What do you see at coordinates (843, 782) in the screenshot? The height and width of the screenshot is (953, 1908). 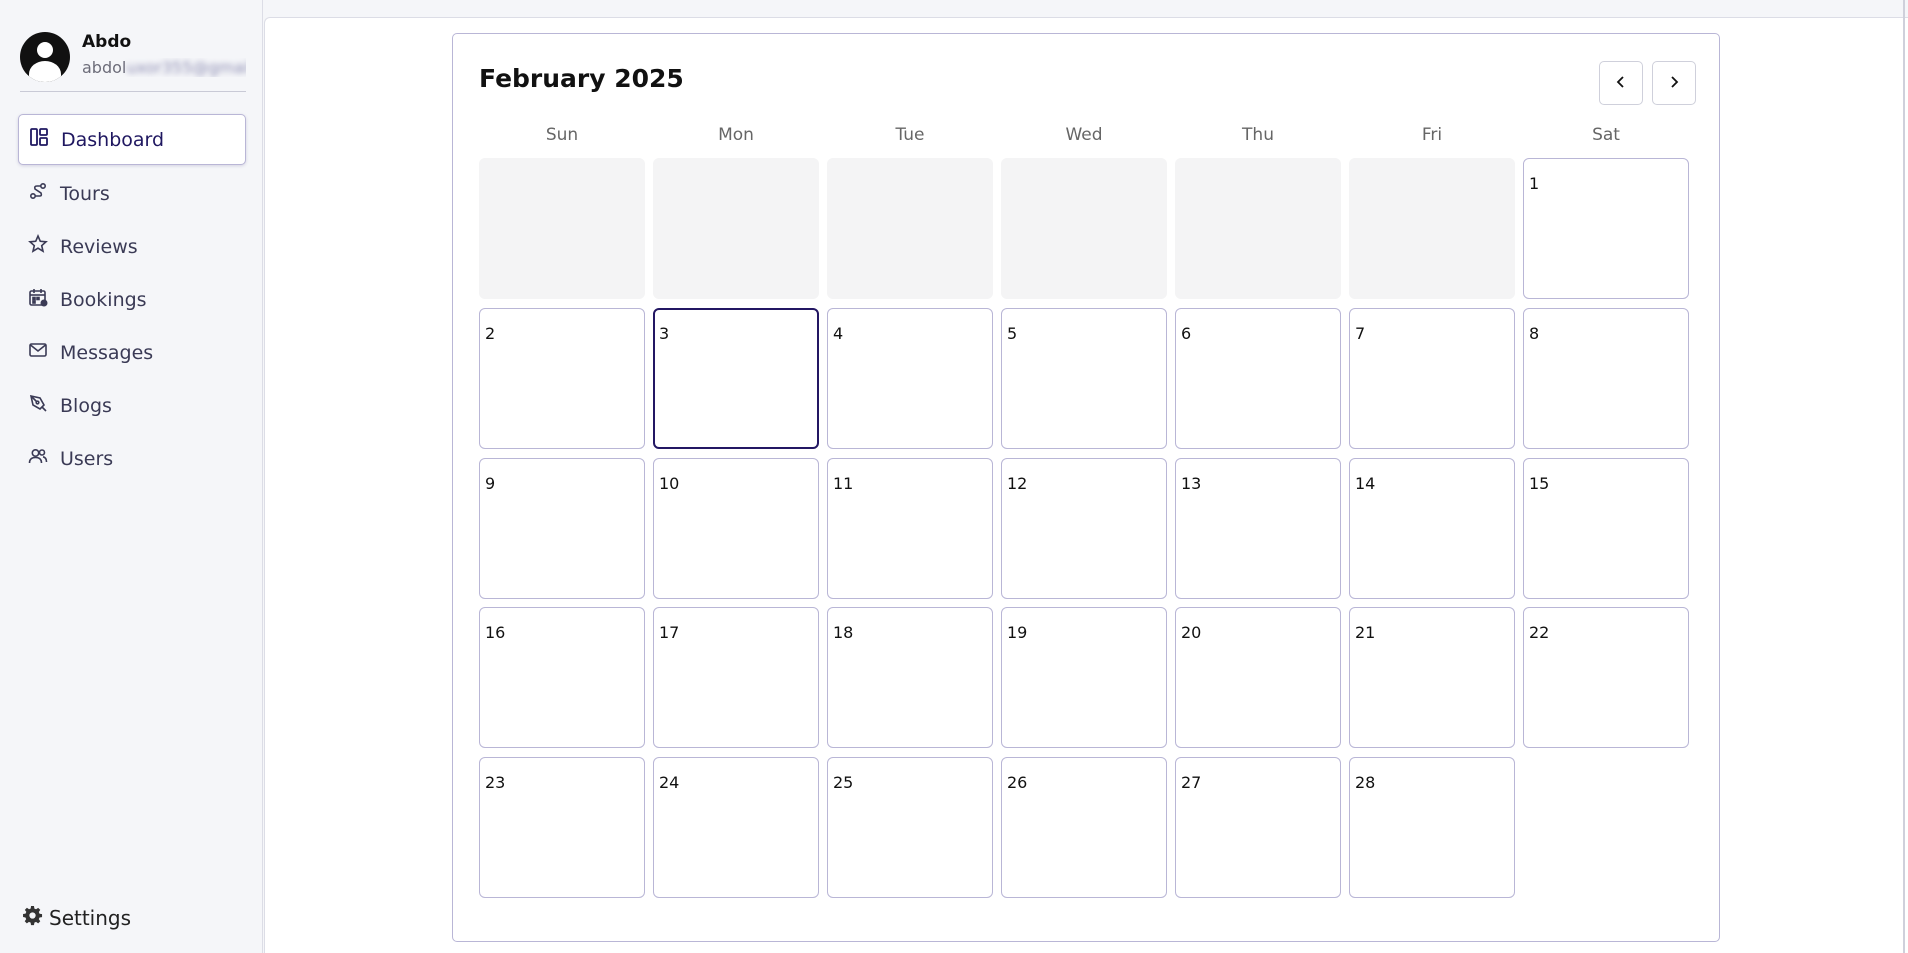 I see `day-number: 25` at bounding box center [843, 782].